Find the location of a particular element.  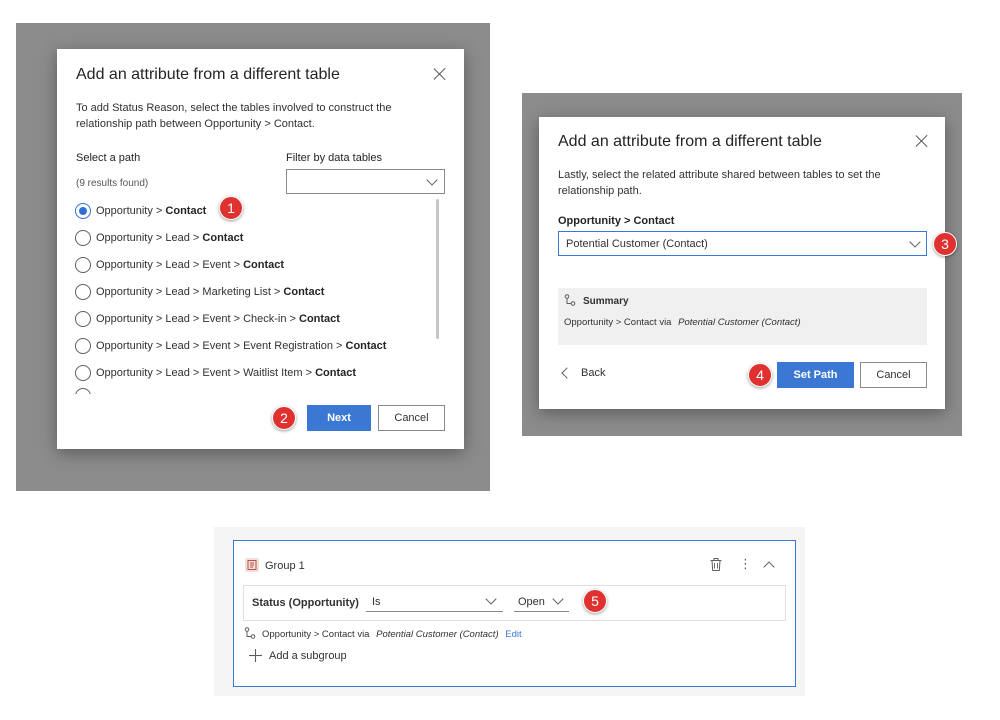

dialog2-title: Add an attribute from a different table is located at coordinates (690, 141).